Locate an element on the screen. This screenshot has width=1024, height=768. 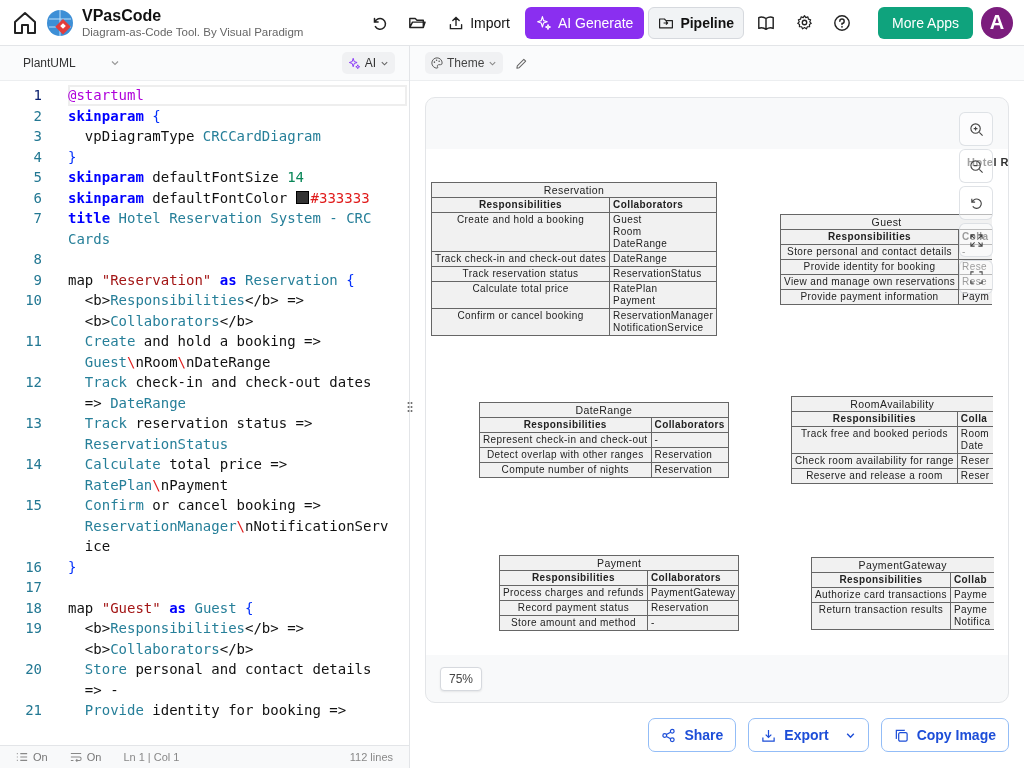
code-line: Guest\nRoom\nDateRange is located at coordinates (177, 362).